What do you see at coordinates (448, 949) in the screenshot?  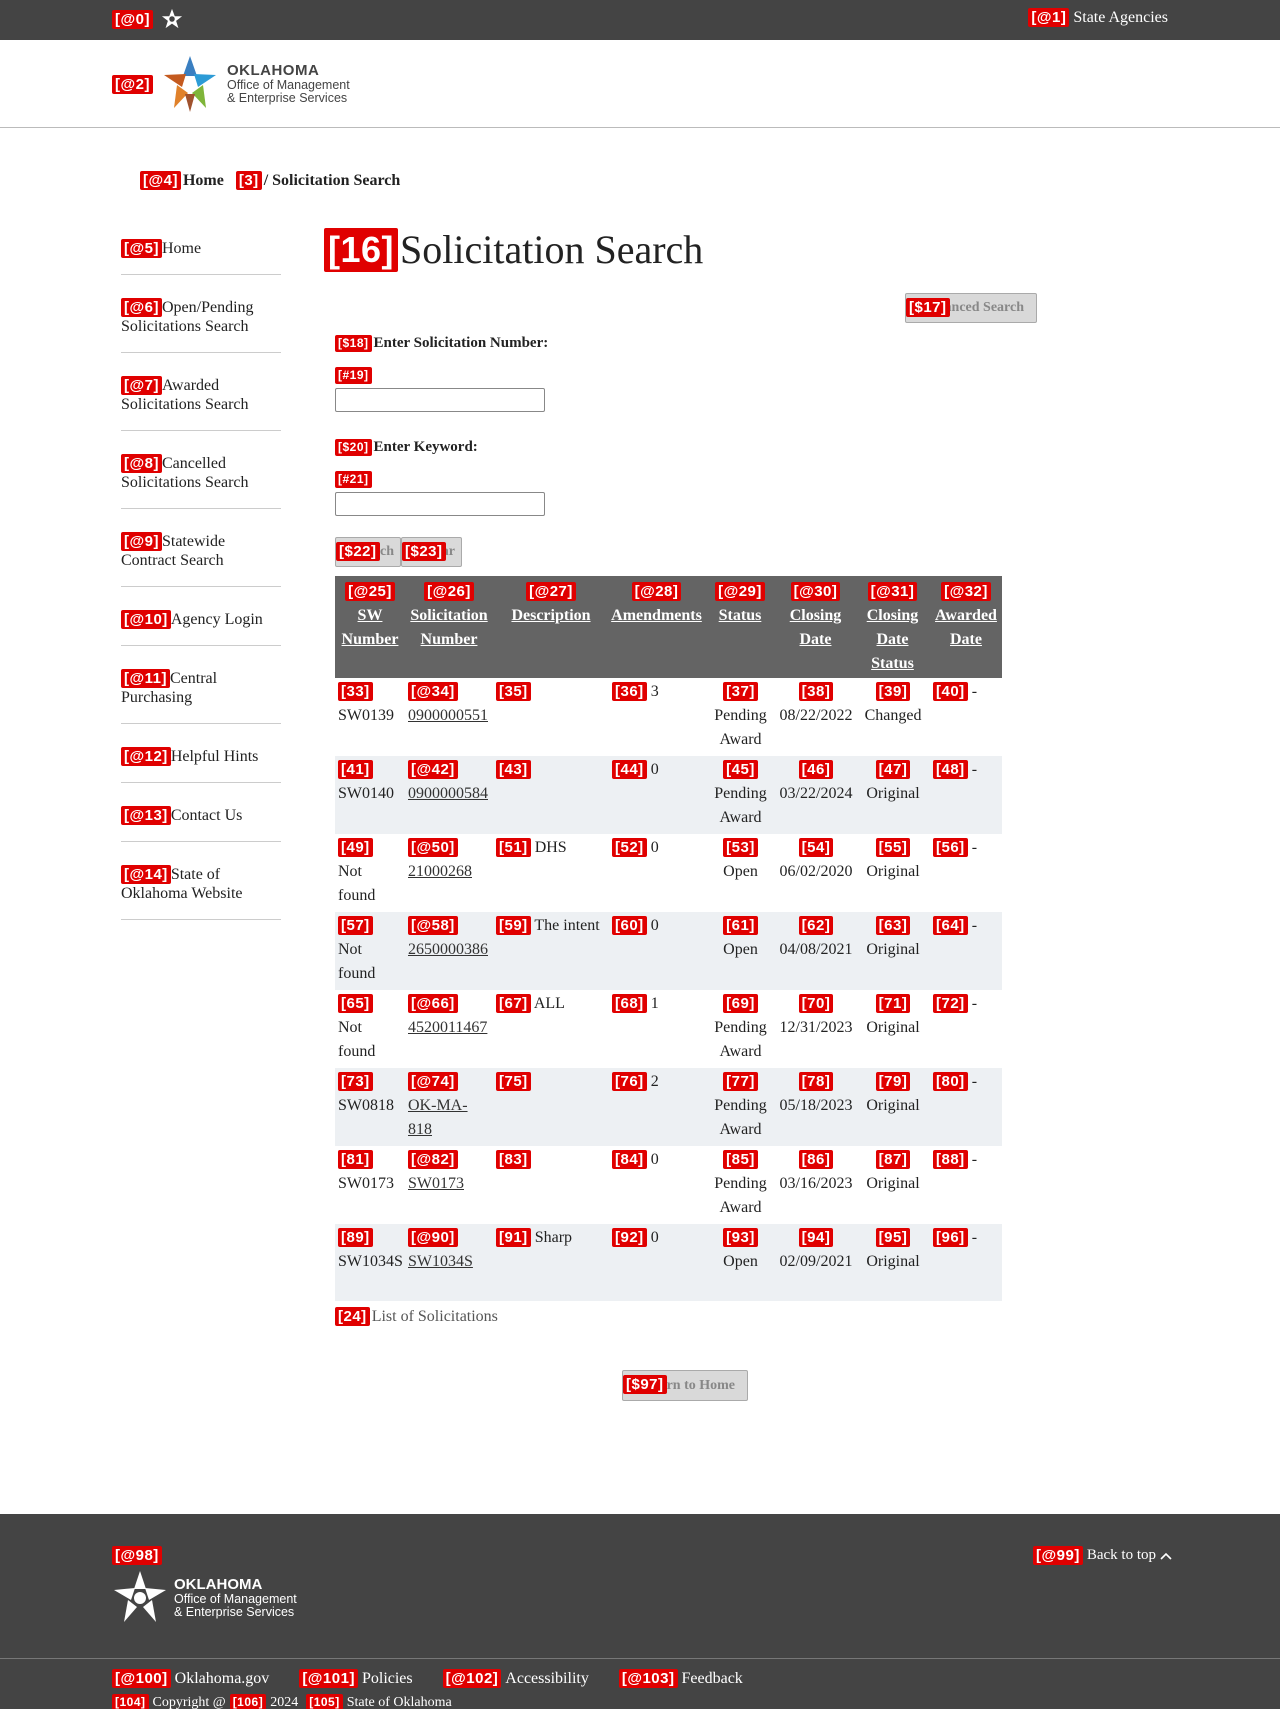 I see `solicitation-number-link: 2650000386` at bounding box center [448, 949].